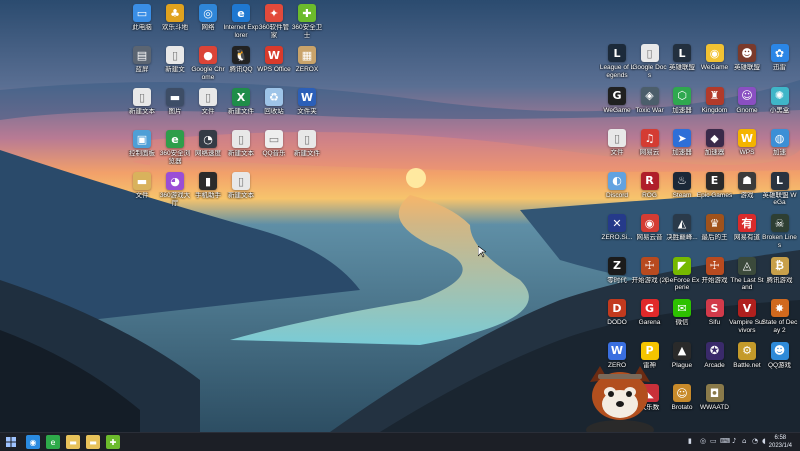  I want to click on desktop-icon: ▤ 蓝屏, so click(142, 69).